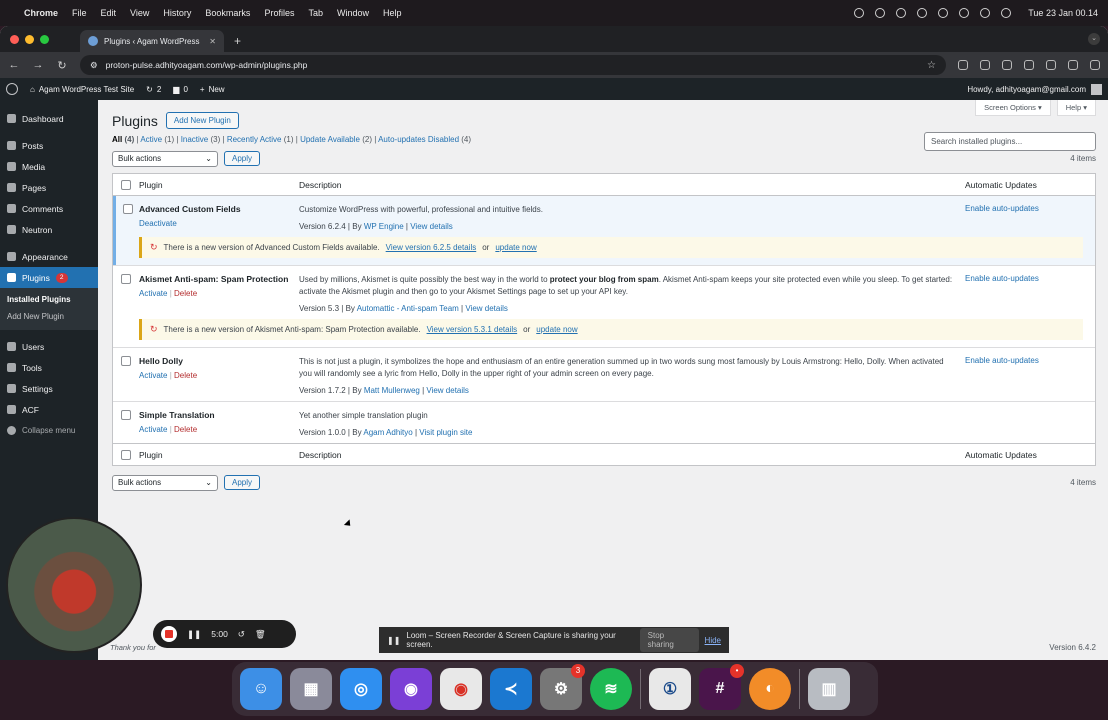 This screenshot has height=720, width=1108. What do you see at coordinates (1013, 108) in the screenshot?
I see `screen-options-button: Screen Options ▾` at bounding box center [1013, 108].